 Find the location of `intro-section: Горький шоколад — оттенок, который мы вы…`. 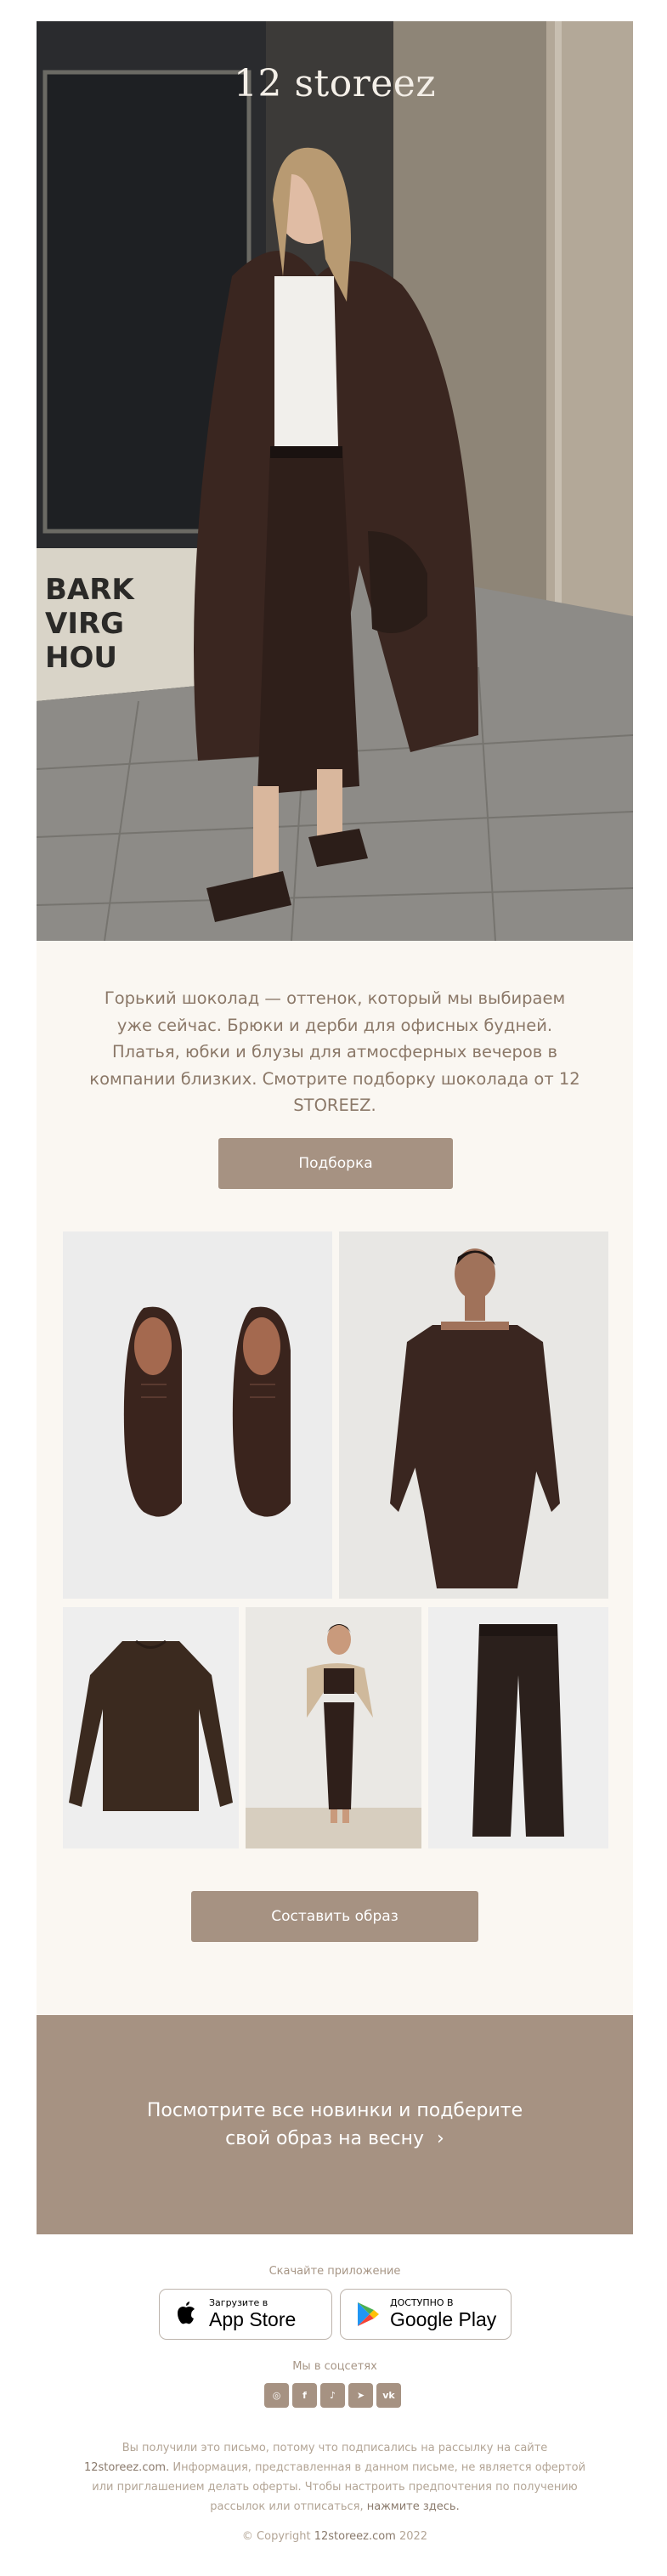

intro-section: Горький шоколад — оттенок, который мы вы… is located at coordinates (335, 1086).